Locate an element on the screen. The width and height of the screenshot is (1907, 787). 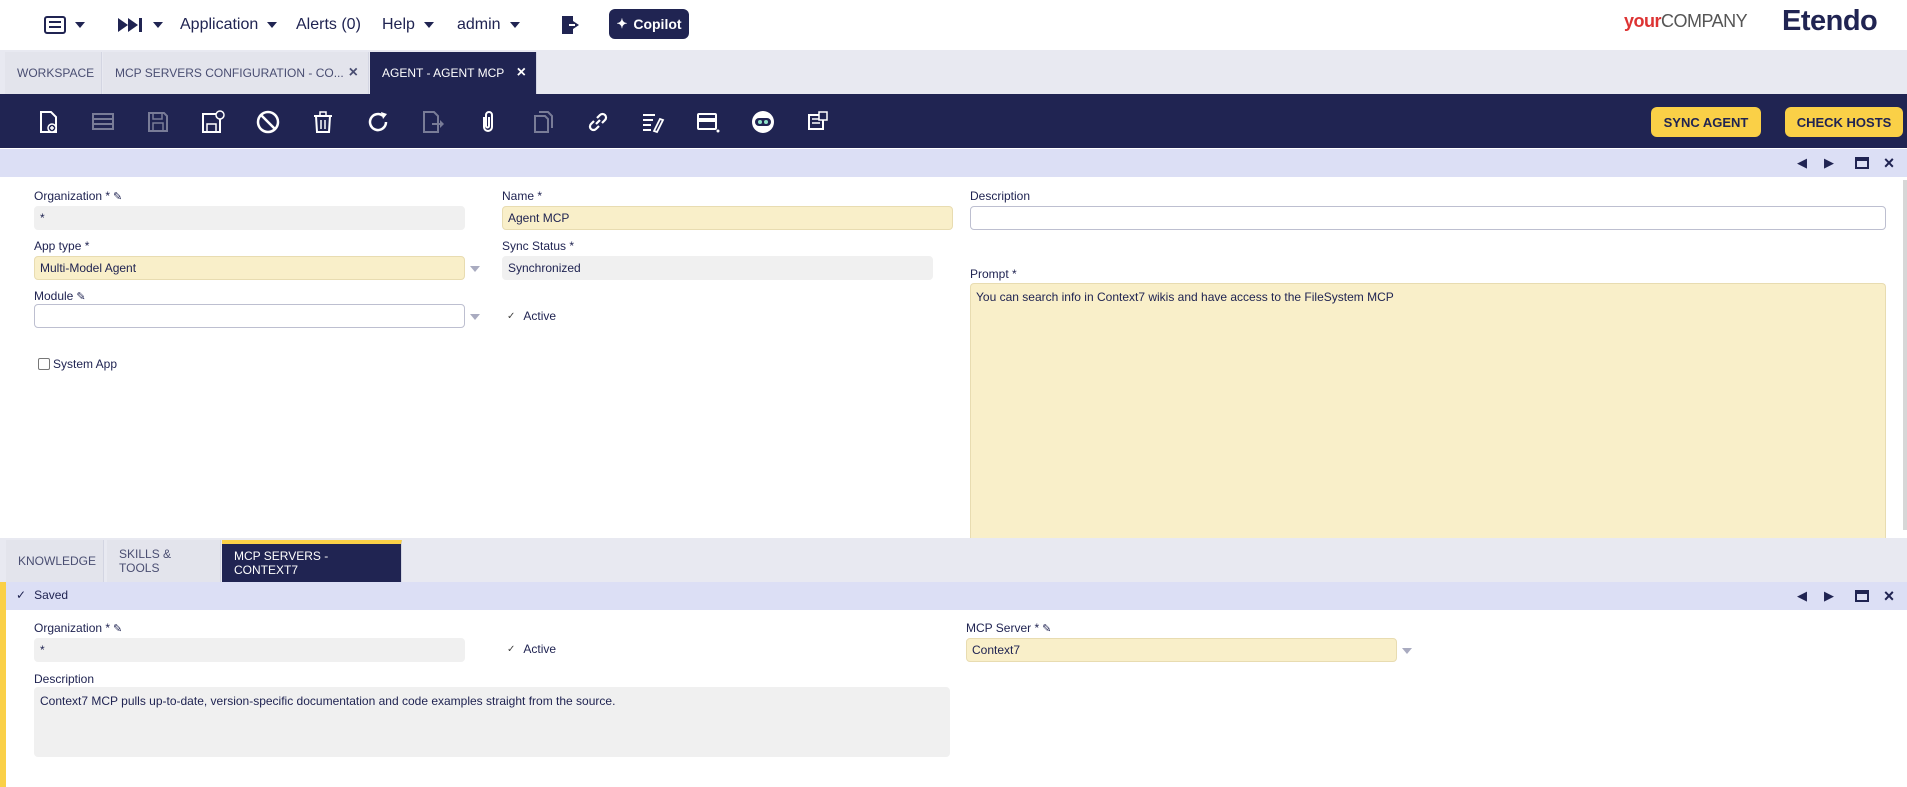
menu-list-icon is located at coordinates (55, 25).